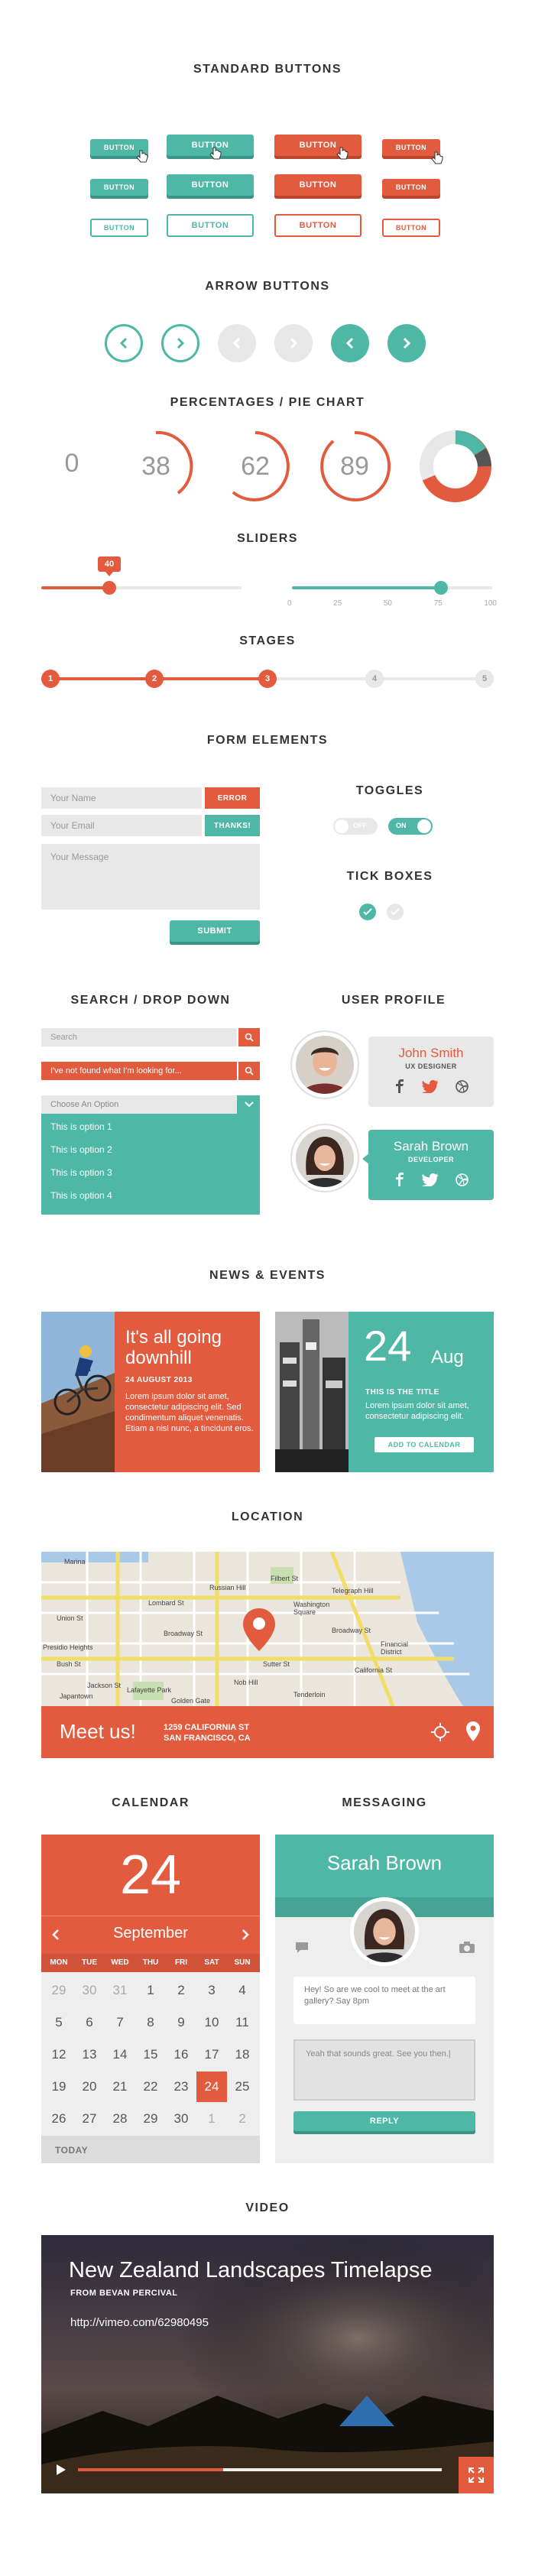 The image size is (535, 2576). What do you see at coordinates (50, 679) in the screenshot?
I see `stage-1: 1` at bounding box center [50, 679].